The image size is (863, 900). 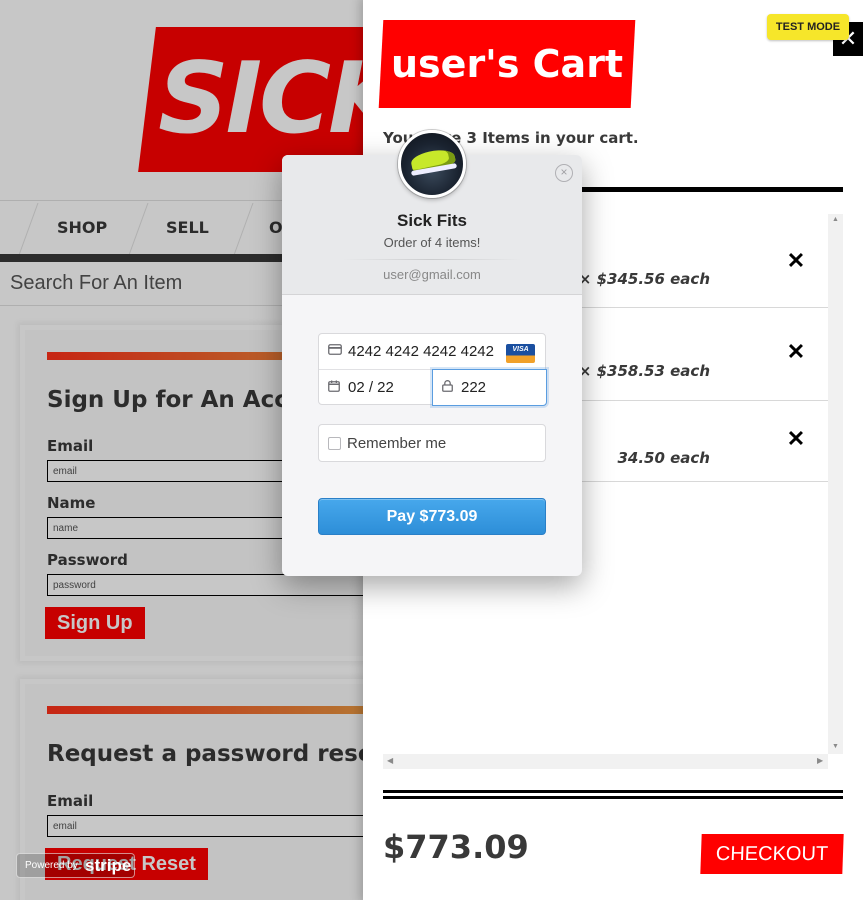 What do you see at coordinates (474, 387) in the screenshot?
I see `cvc-value: 222` at bounding box center [474, 387].